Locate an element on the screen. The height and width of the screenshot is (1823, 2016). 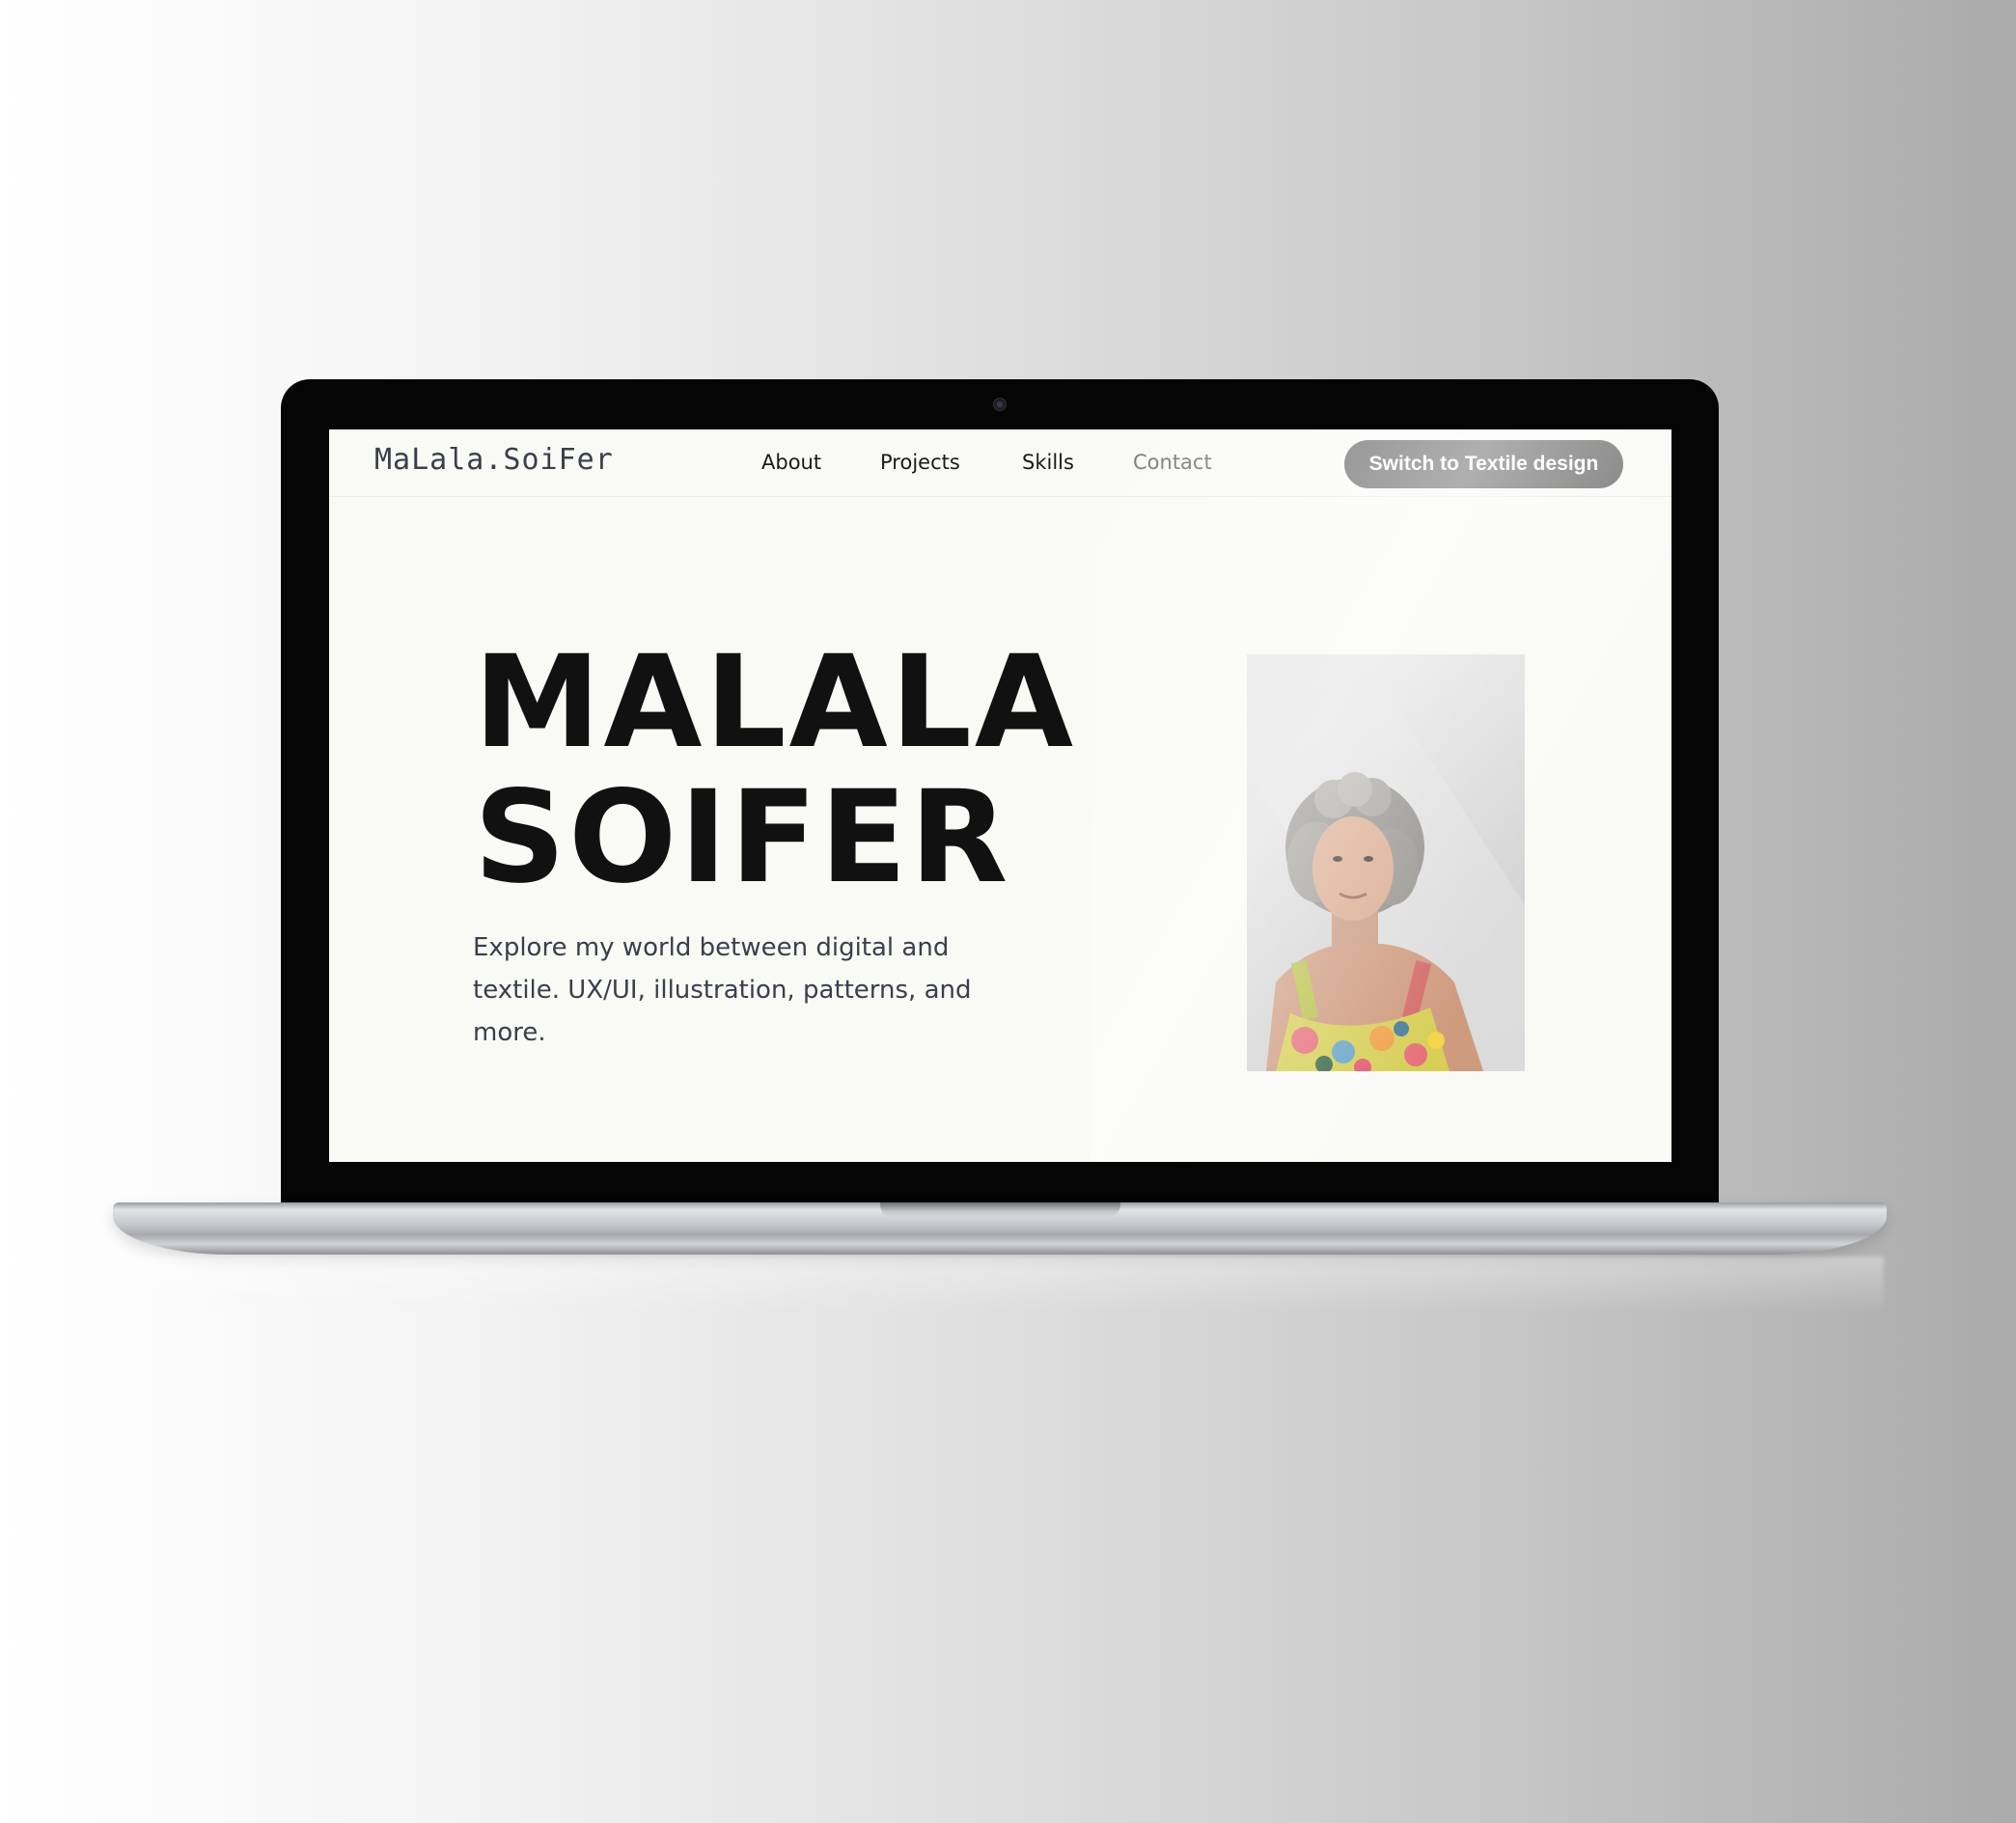
portrait-photo is located at coordinates (1386, 862).